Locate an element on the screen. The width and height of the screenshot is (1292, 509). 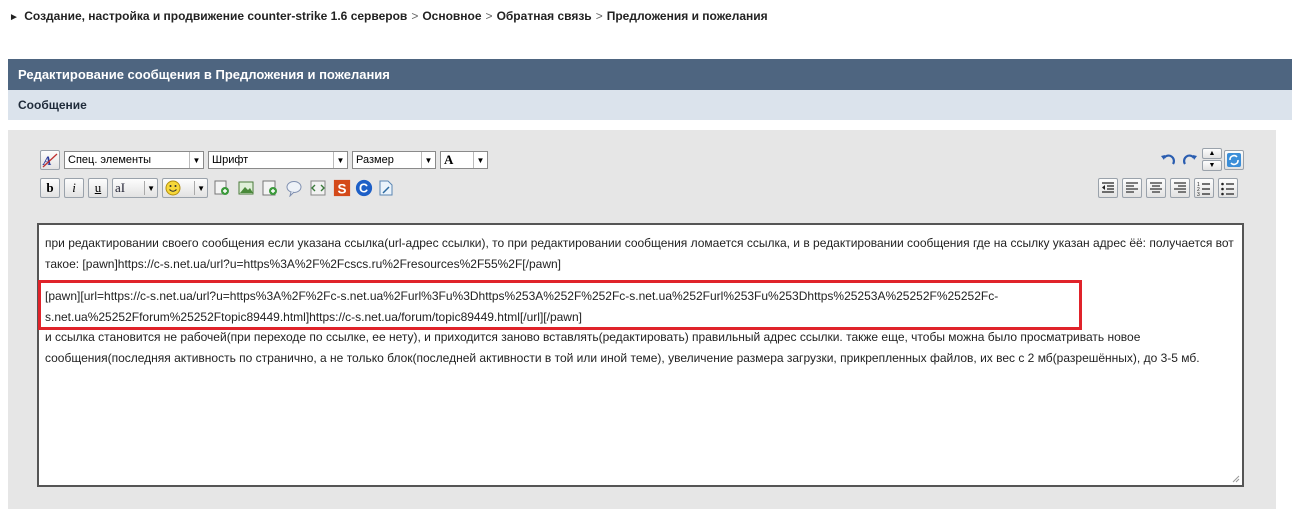
toolbar-row-1: A Спец. элементы ▼ Шрифт ▼ Размер ▼ A ▼ is located at coordinates (266, 160).